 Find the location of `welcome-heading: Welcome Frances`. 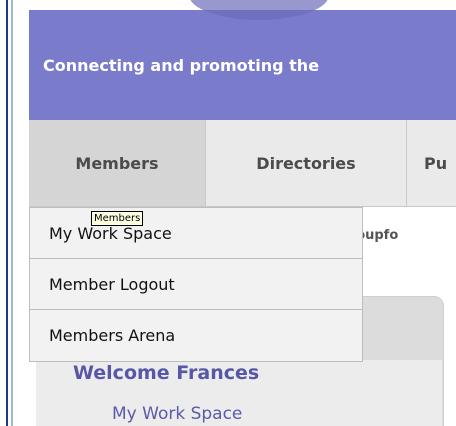

welcome-heading: Welcome Frances is located at coordinates (166, 373).